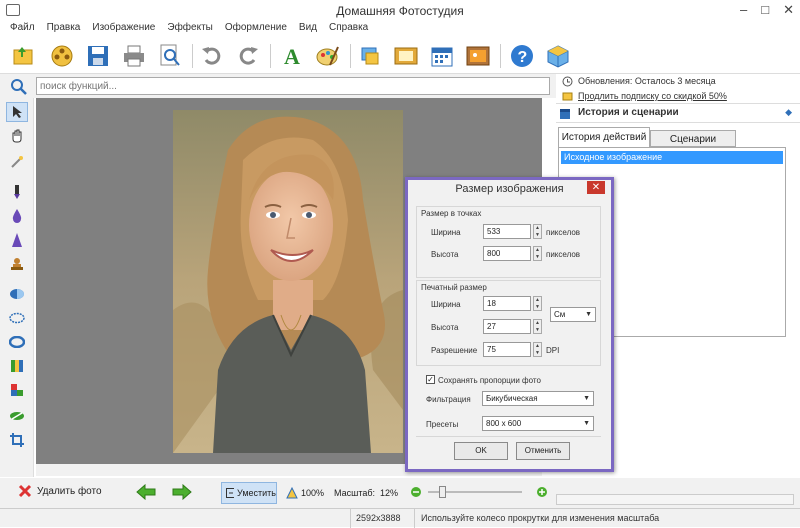 The height and width of the screenshot is (528, 800). Describe the element at coordinates (17, 318) in the screenshot. I see `lasso-select-icon` at that location.